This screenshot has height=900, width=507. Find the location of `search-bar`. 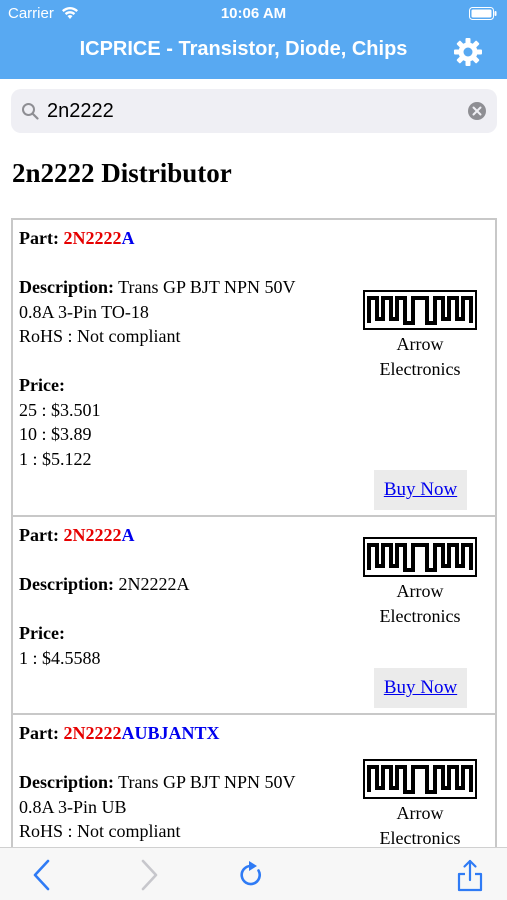

search-bar is located at coordinates (253, 111).